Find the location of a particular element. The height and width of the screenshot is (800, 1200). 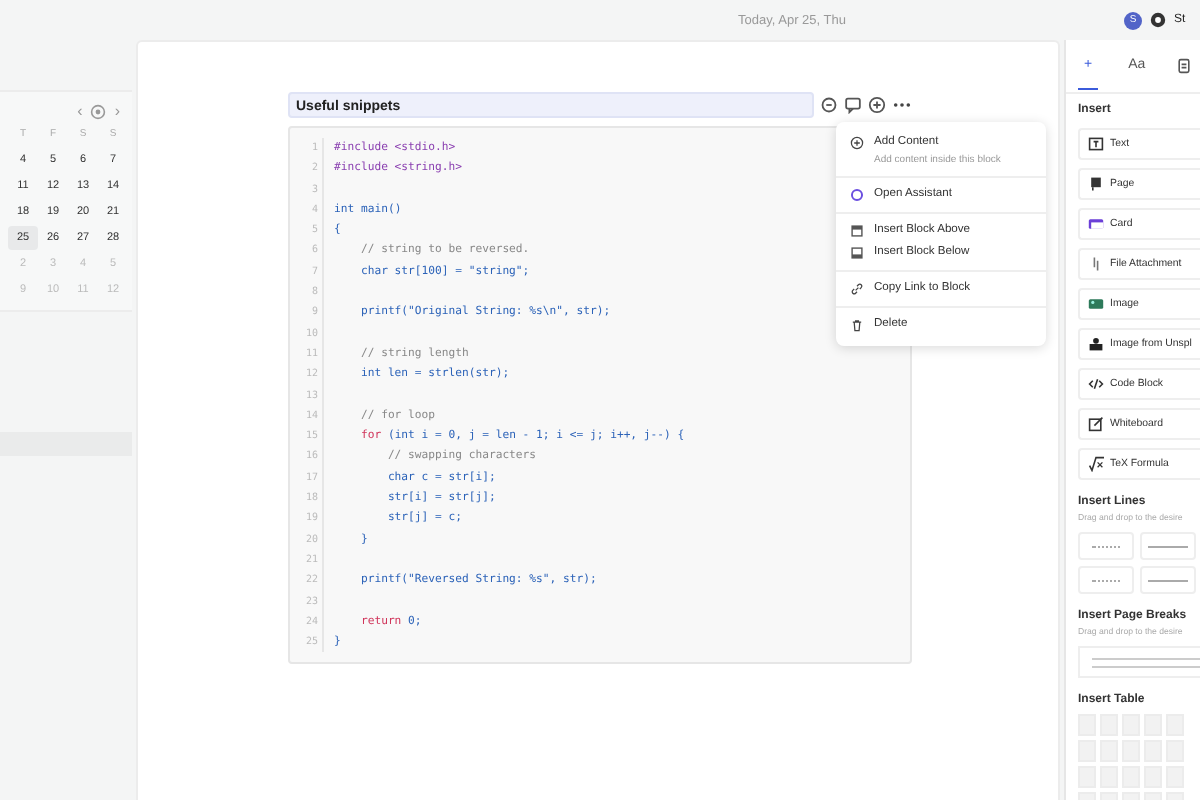

formula-icon is located at coordinates (1096, 464).